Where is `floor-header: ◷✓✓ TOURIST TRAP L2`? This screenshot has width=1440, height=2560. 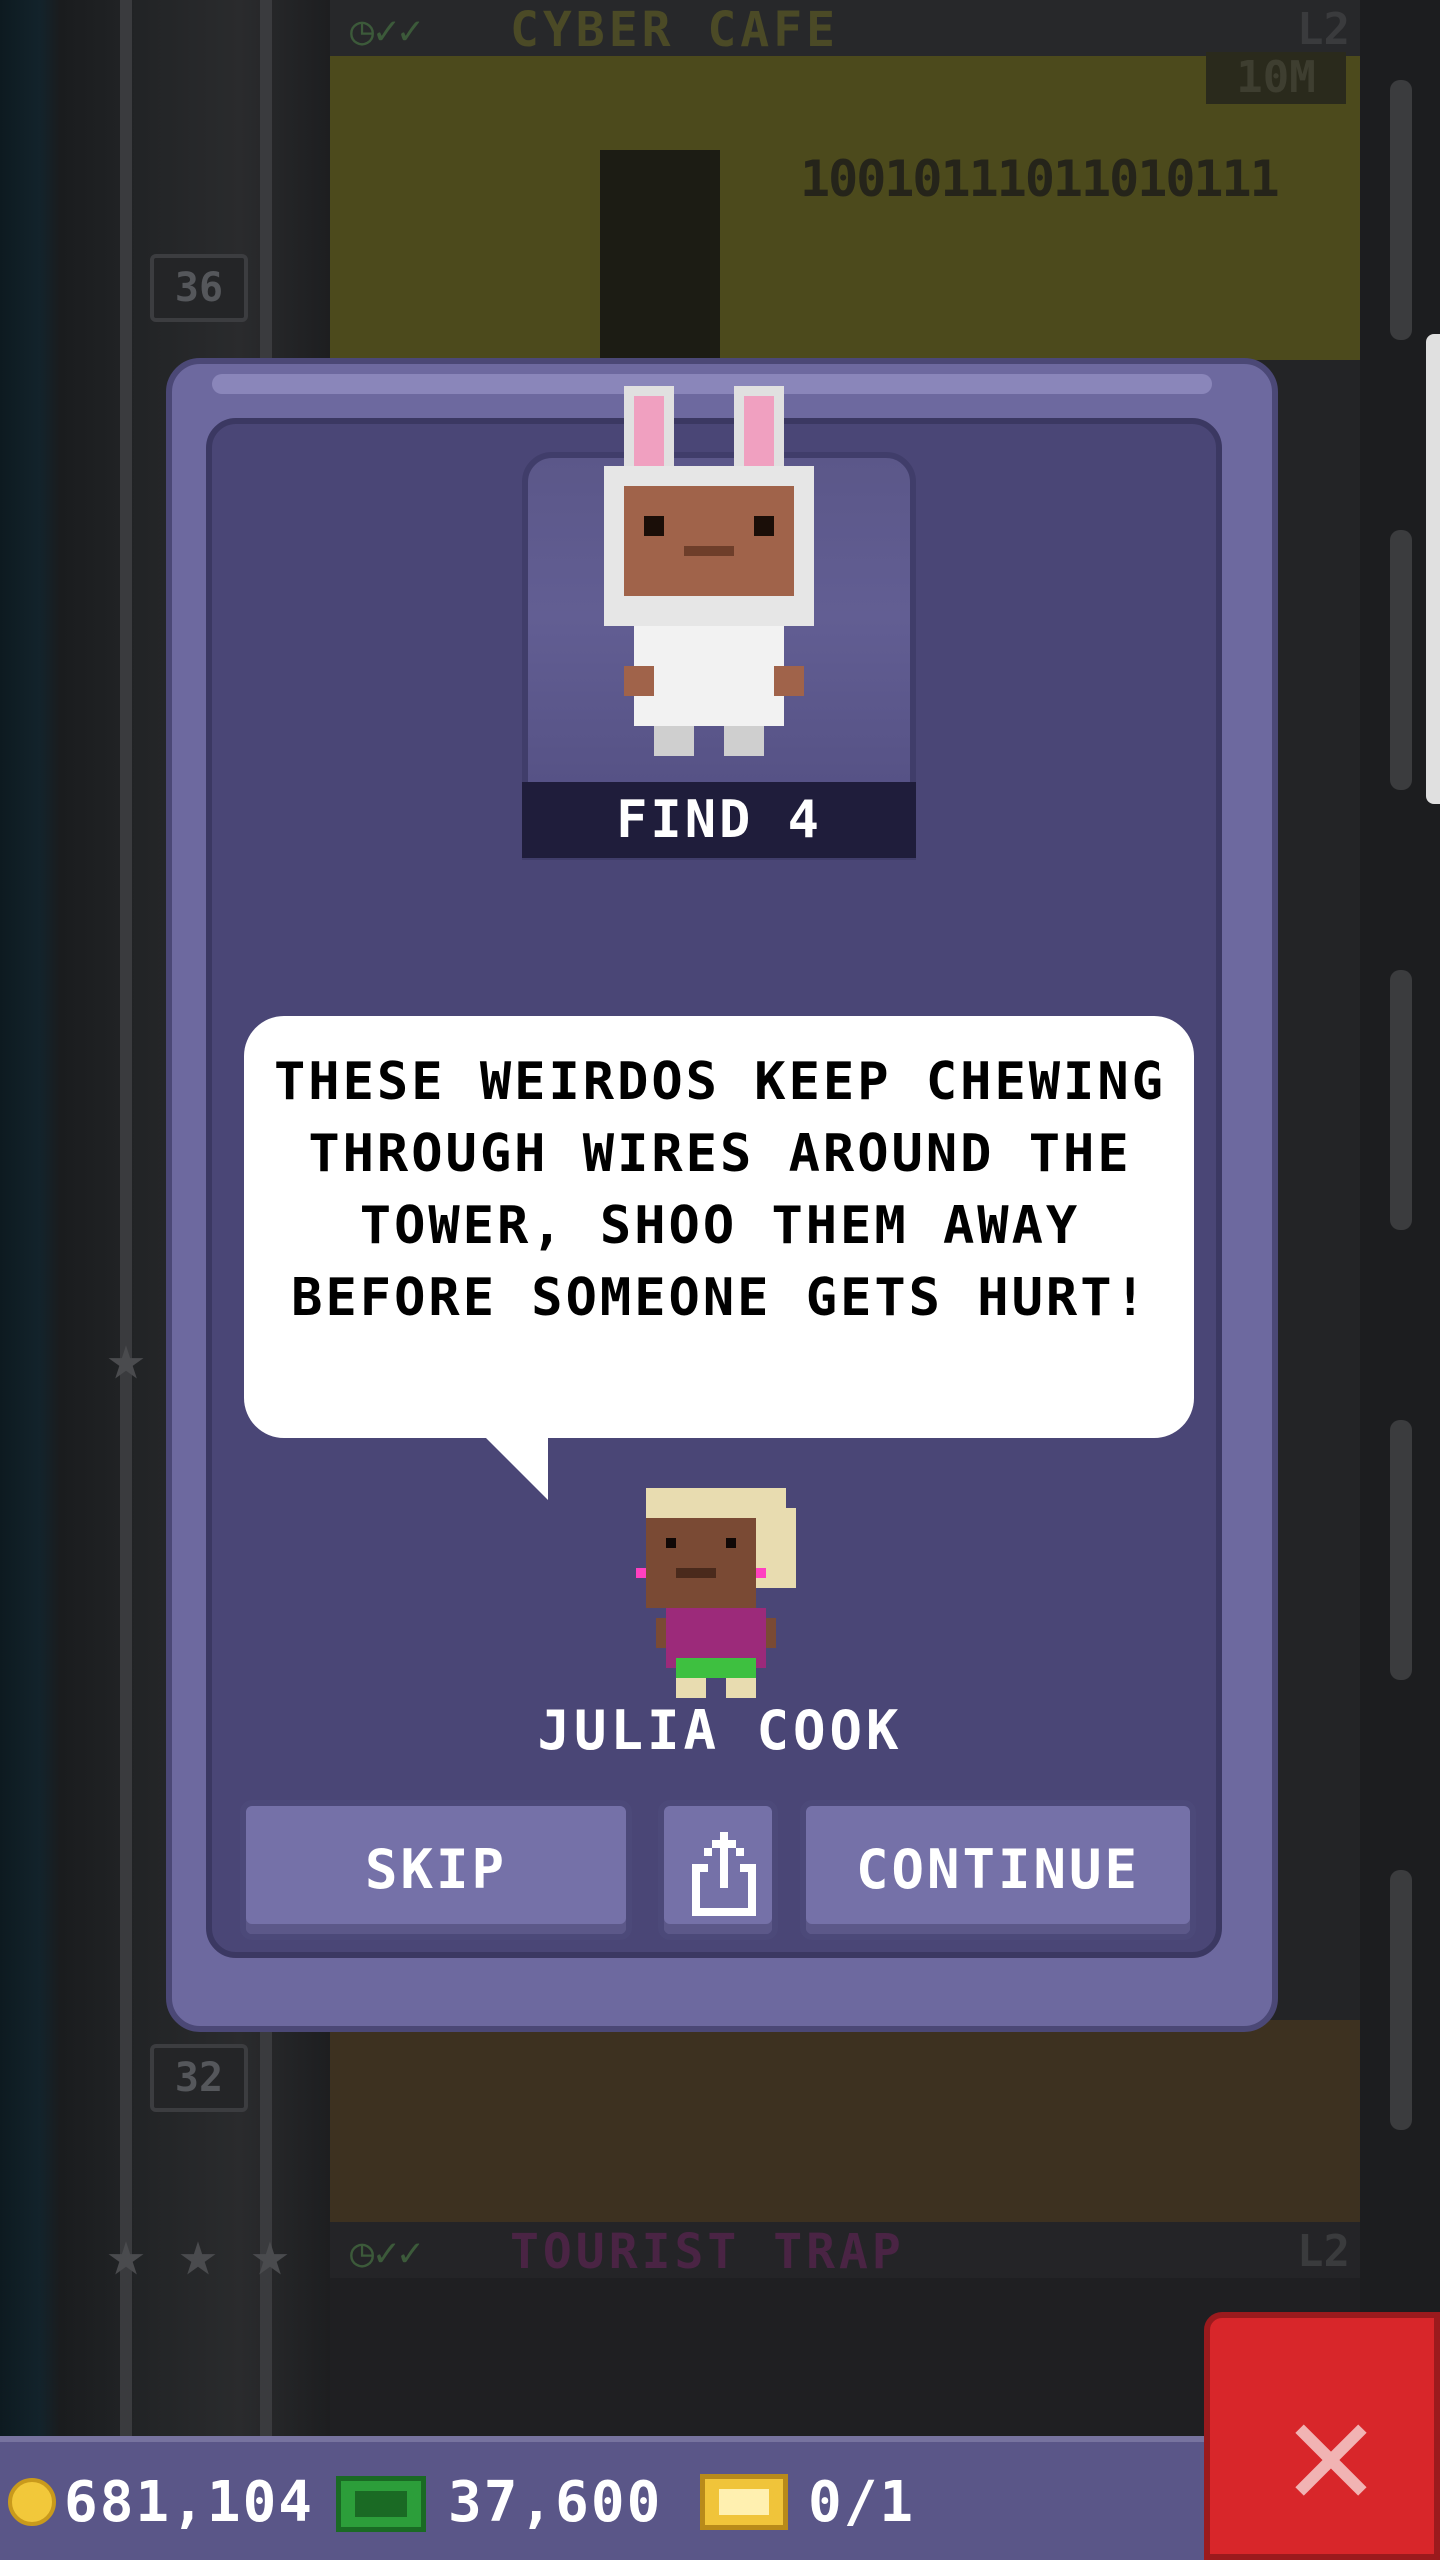
floor-header: ◷✓✓ TOURIST TRAP L2 is located at coordinates (845, 2251).